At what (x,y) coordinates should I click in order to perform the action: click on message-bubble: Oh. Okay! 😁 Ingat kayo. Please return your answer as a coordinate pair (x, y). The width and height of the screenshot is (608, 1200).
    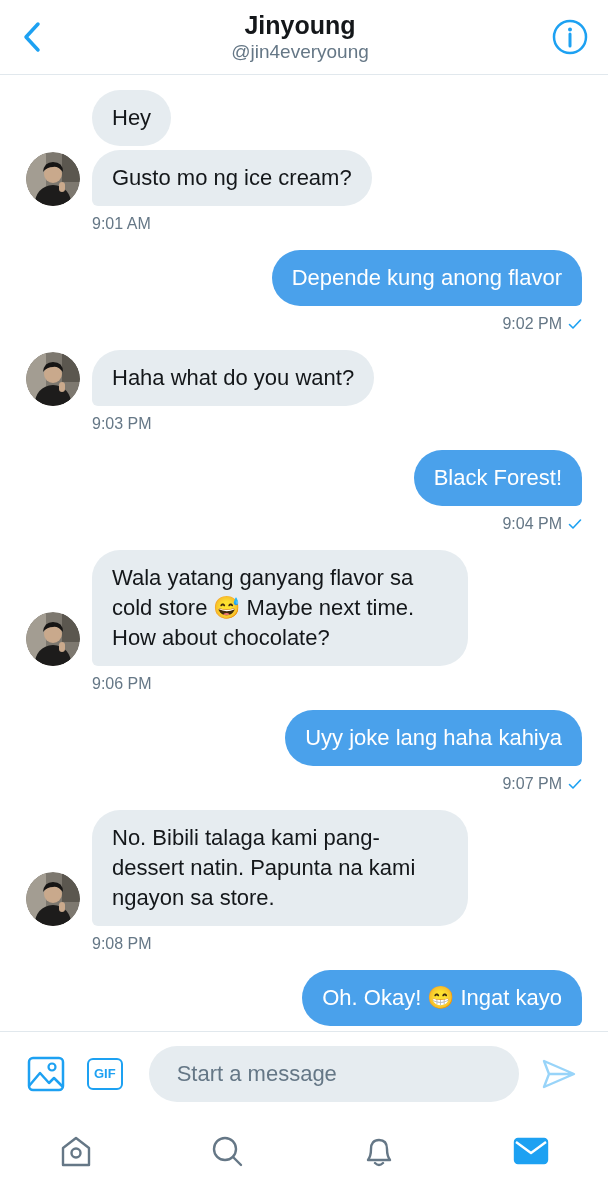
    Looking at the image, I should click on (442, 998).